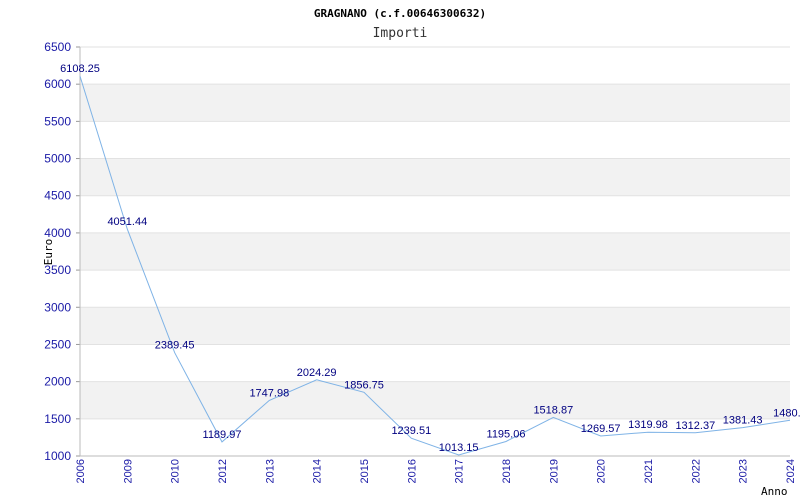 This screenshot has width=800, height=500. I want to click on y-tick-label: 2500, so click(57, 344).